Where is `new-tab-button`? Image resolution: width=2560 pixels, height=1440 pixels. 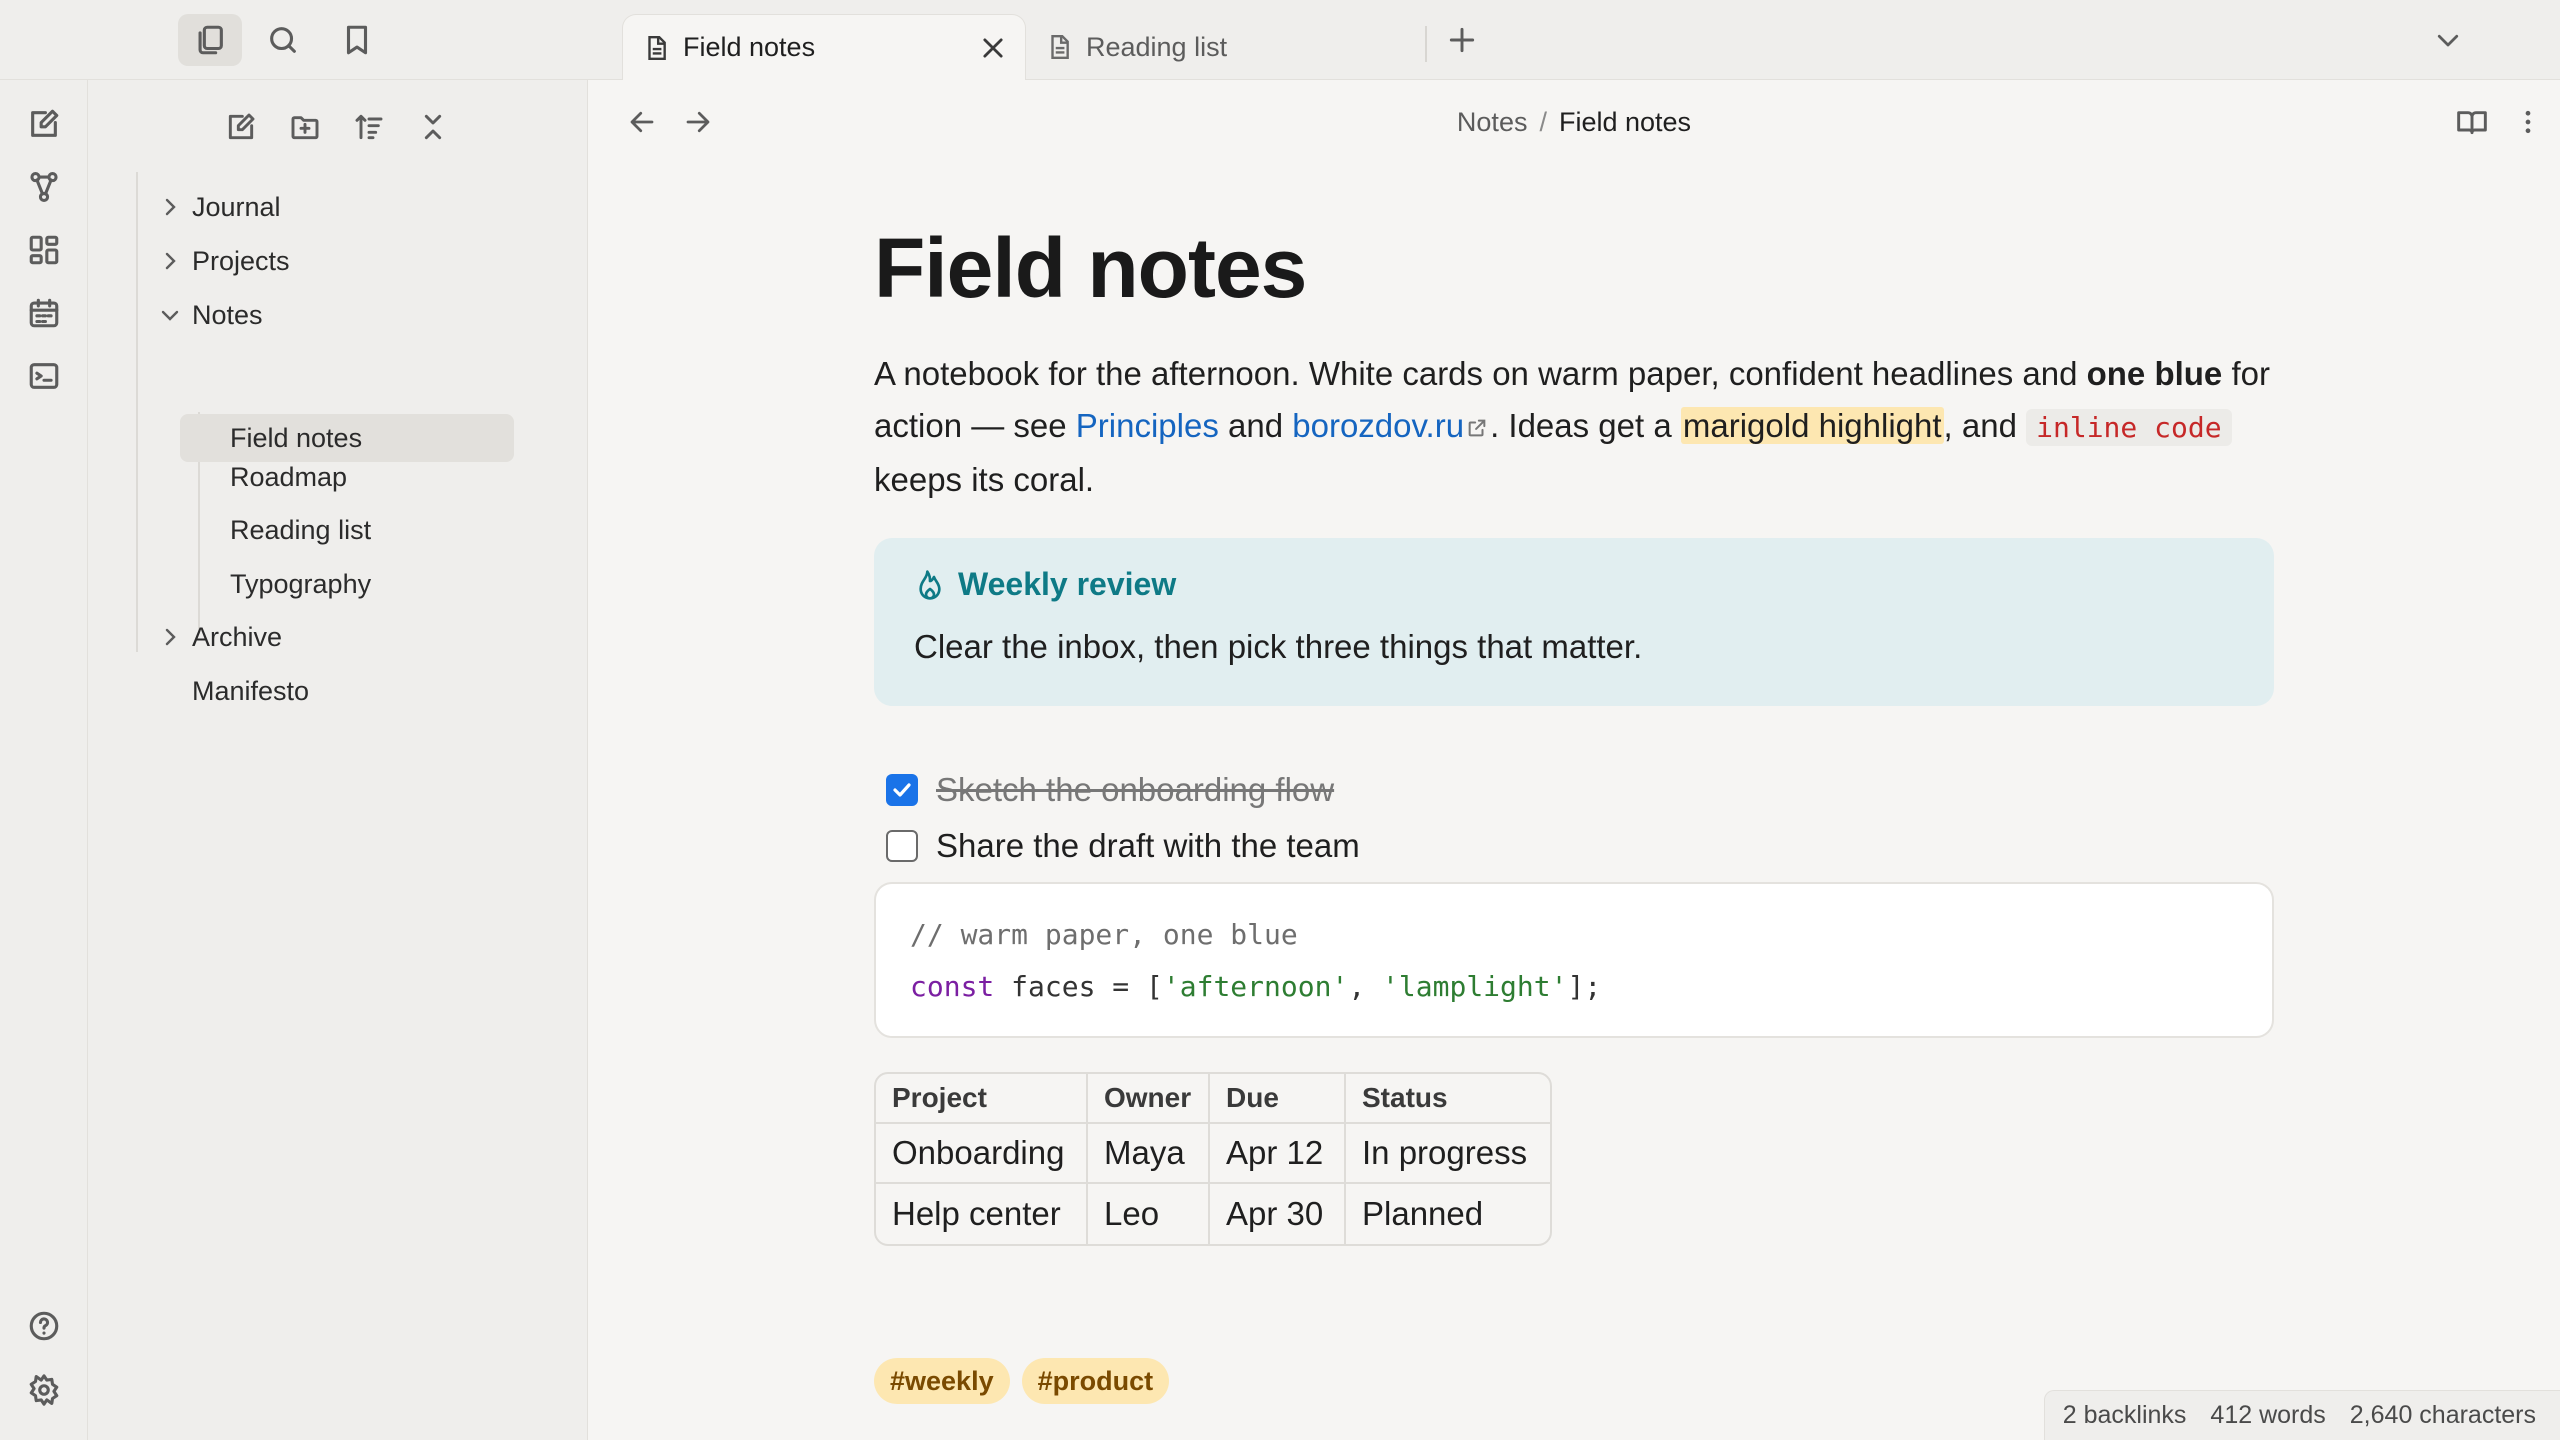
new-tab-button is located at coordinates (1462, 40).